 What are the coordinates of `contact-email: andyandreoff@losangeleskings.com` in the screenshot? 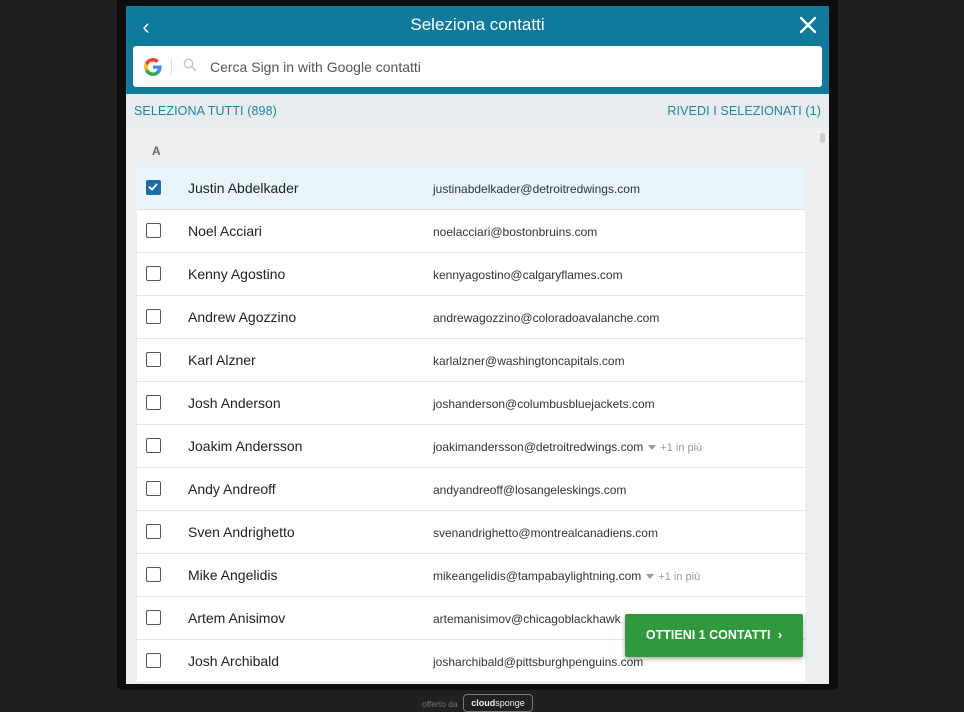 It's located at (529, 490).